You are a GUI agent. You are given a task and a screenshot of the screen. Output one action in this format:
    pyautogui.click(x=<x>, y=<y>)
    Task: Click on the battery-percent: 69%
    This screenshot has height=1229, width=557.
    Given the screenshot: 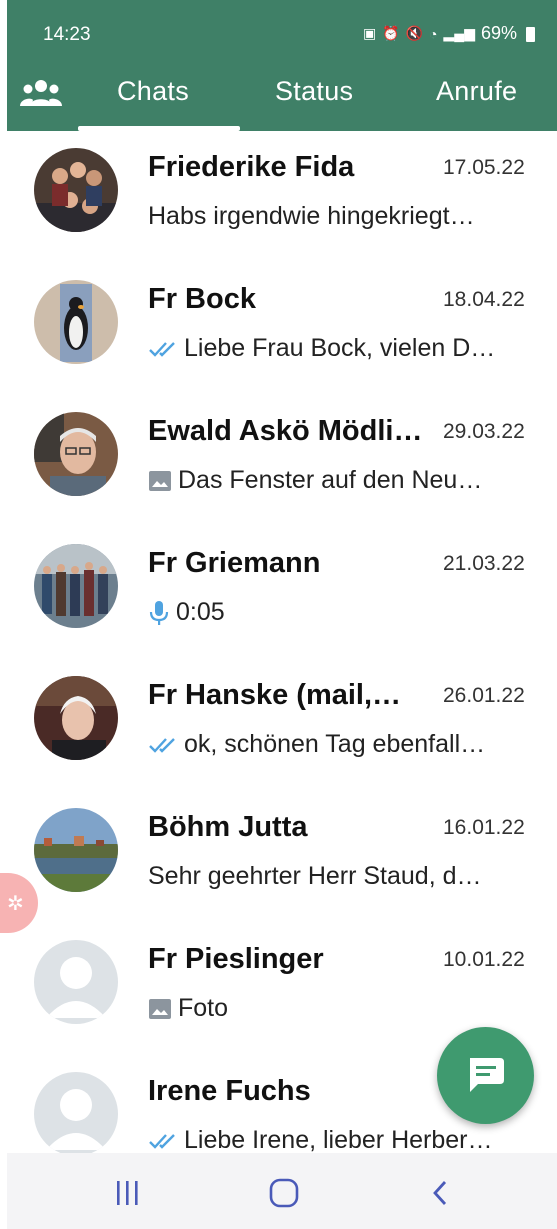 What is the action you would take?
    pyautogui.click(x=498, y=33)
    